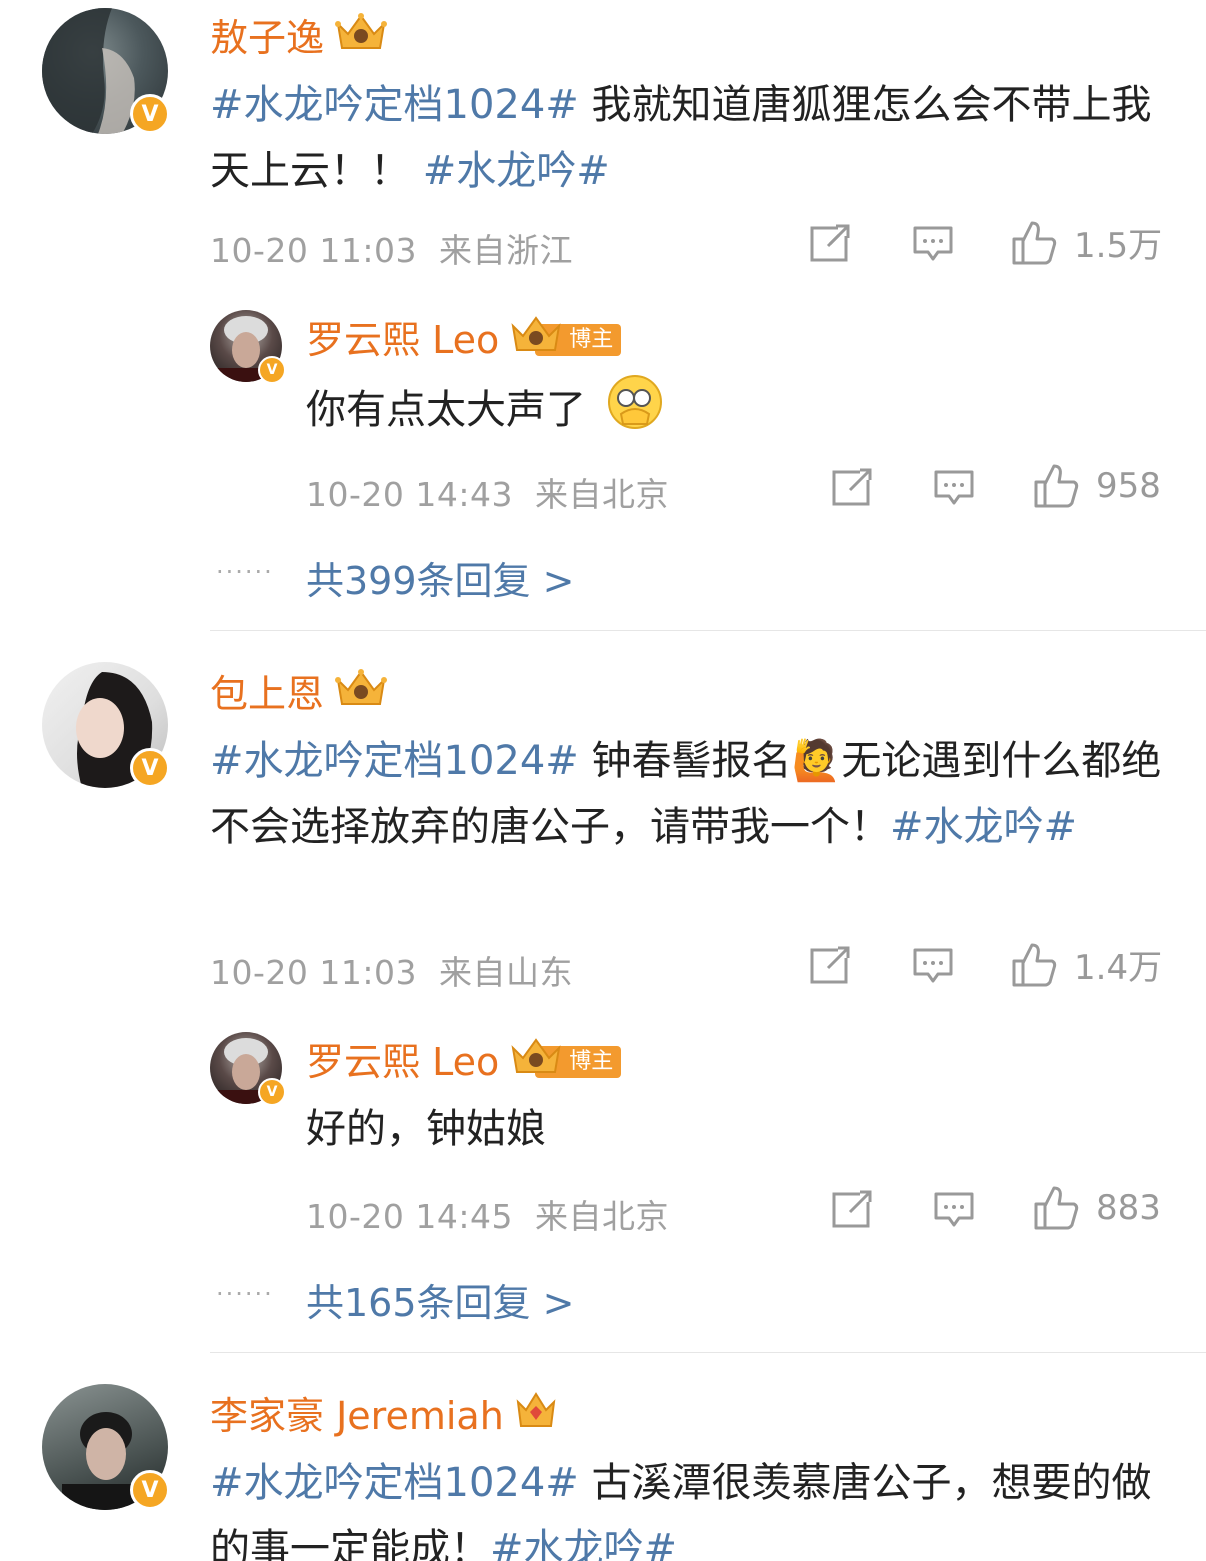 This screenshot has width=1206, height=1561. I want to click on like-button: 1.5万, so click(1086, 242).